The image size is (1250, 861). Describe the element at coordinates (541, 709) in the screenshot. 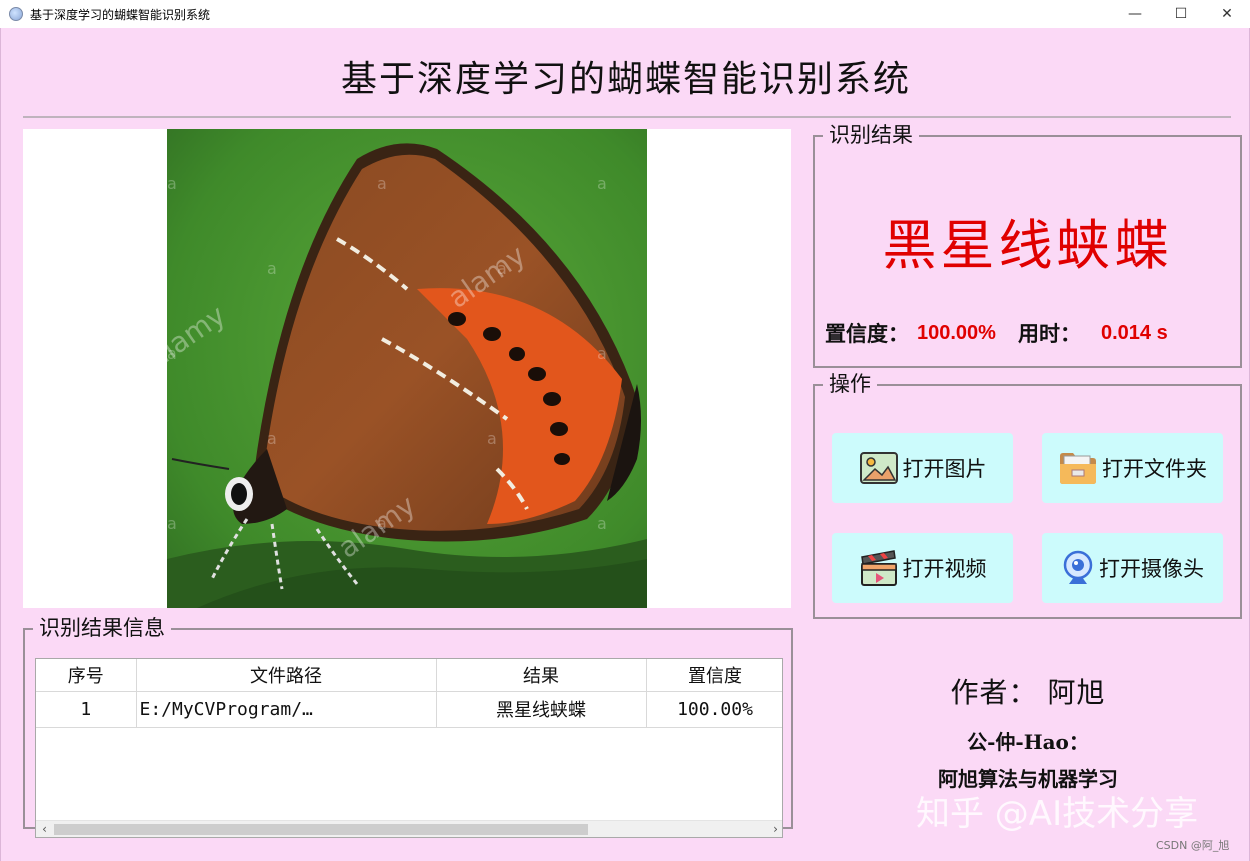

I see `cell-result: 黑星线蛱蝶` at that location.